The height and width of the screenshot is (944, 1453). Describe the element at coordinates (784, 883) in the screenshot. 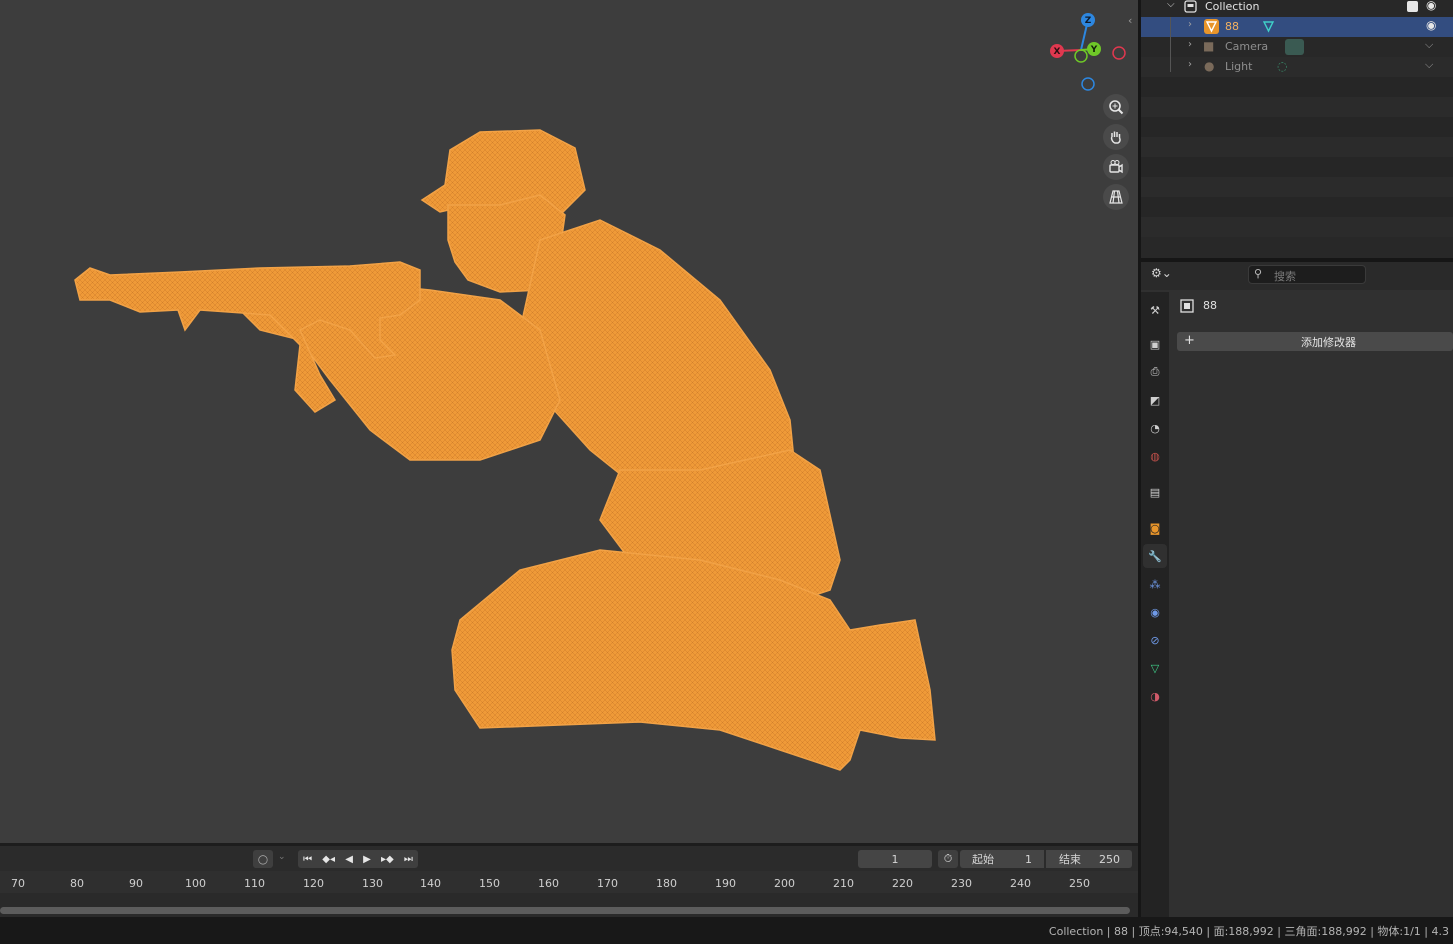

I see `frame-tick-label: 200` at that location.